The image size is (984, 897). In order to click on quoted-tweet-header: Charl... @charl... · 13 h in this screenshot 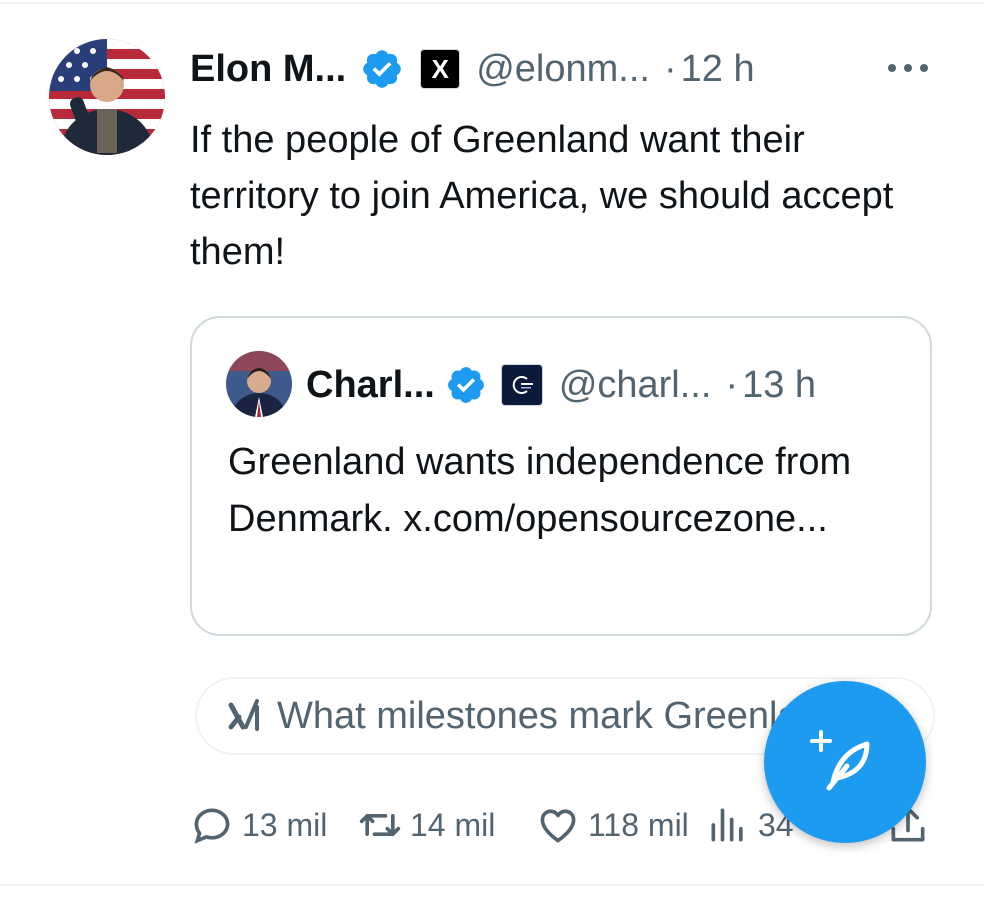, I will do `click(561, 385)`.